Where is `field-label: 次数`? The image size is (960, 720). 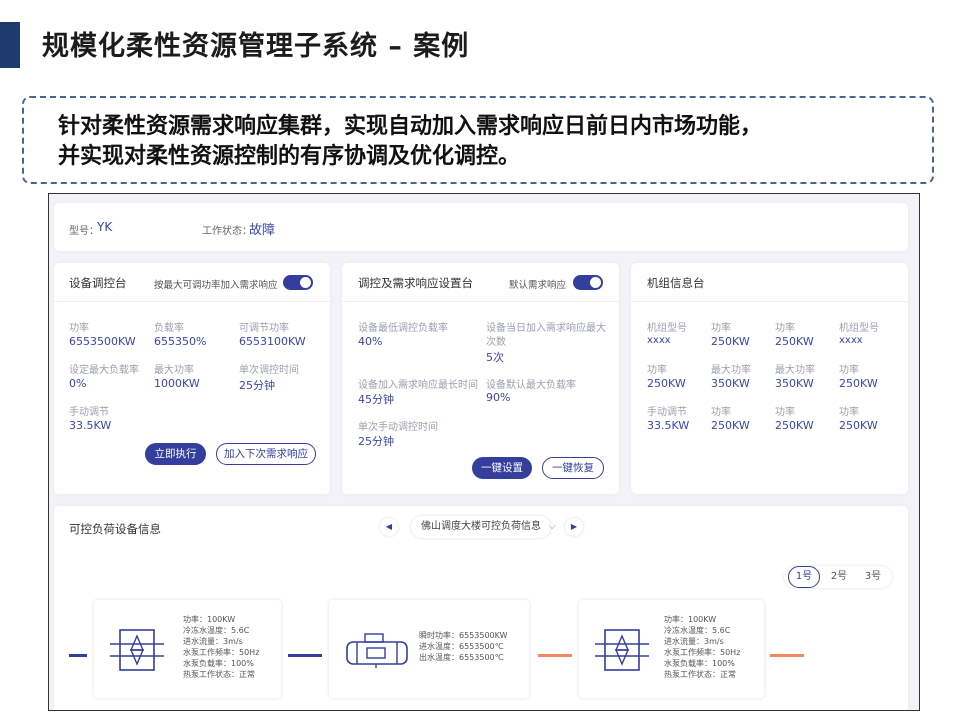
field-label: 次数 is located at coordinates (496, 342).